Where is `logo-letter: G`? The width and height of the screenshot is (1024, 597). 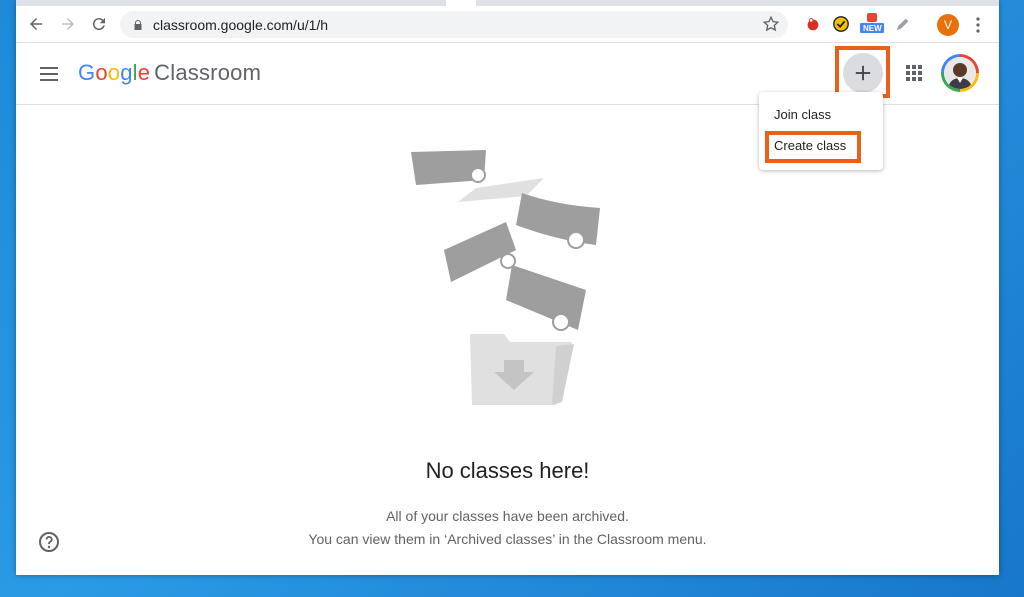 logo-letter: G is located at coordinates (87, 72).